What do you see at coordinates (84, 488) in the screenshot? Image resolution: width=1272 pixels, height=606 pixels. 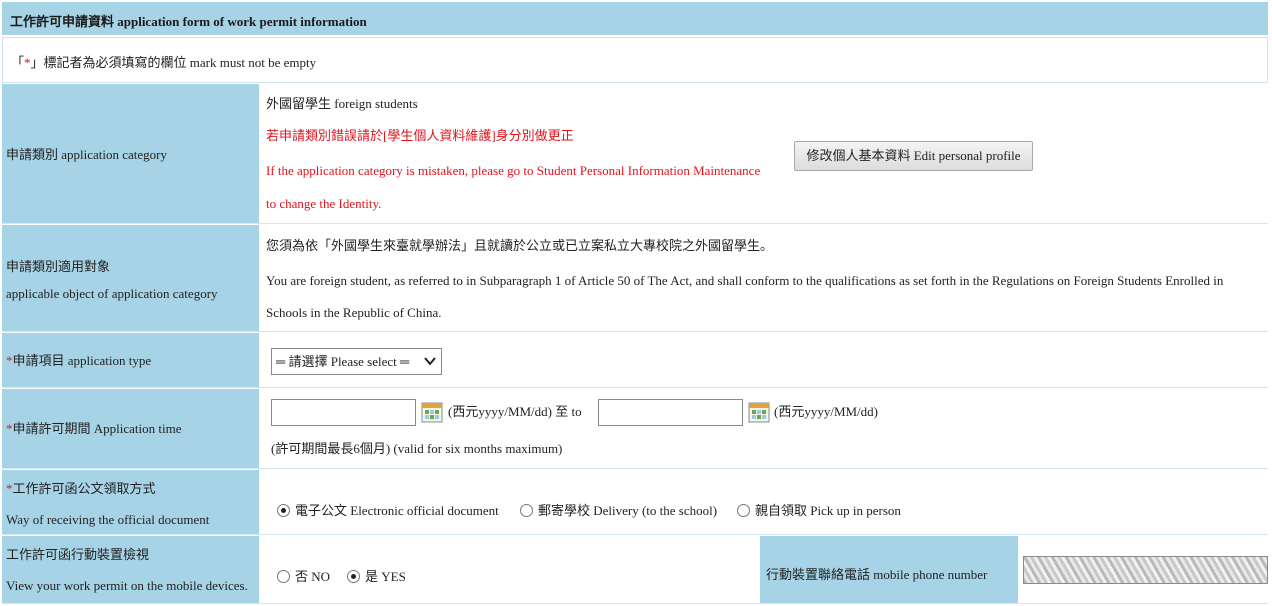 I see `receive-label-zh: 工作許可函公文領取方式` at bounding box center [84, 488].